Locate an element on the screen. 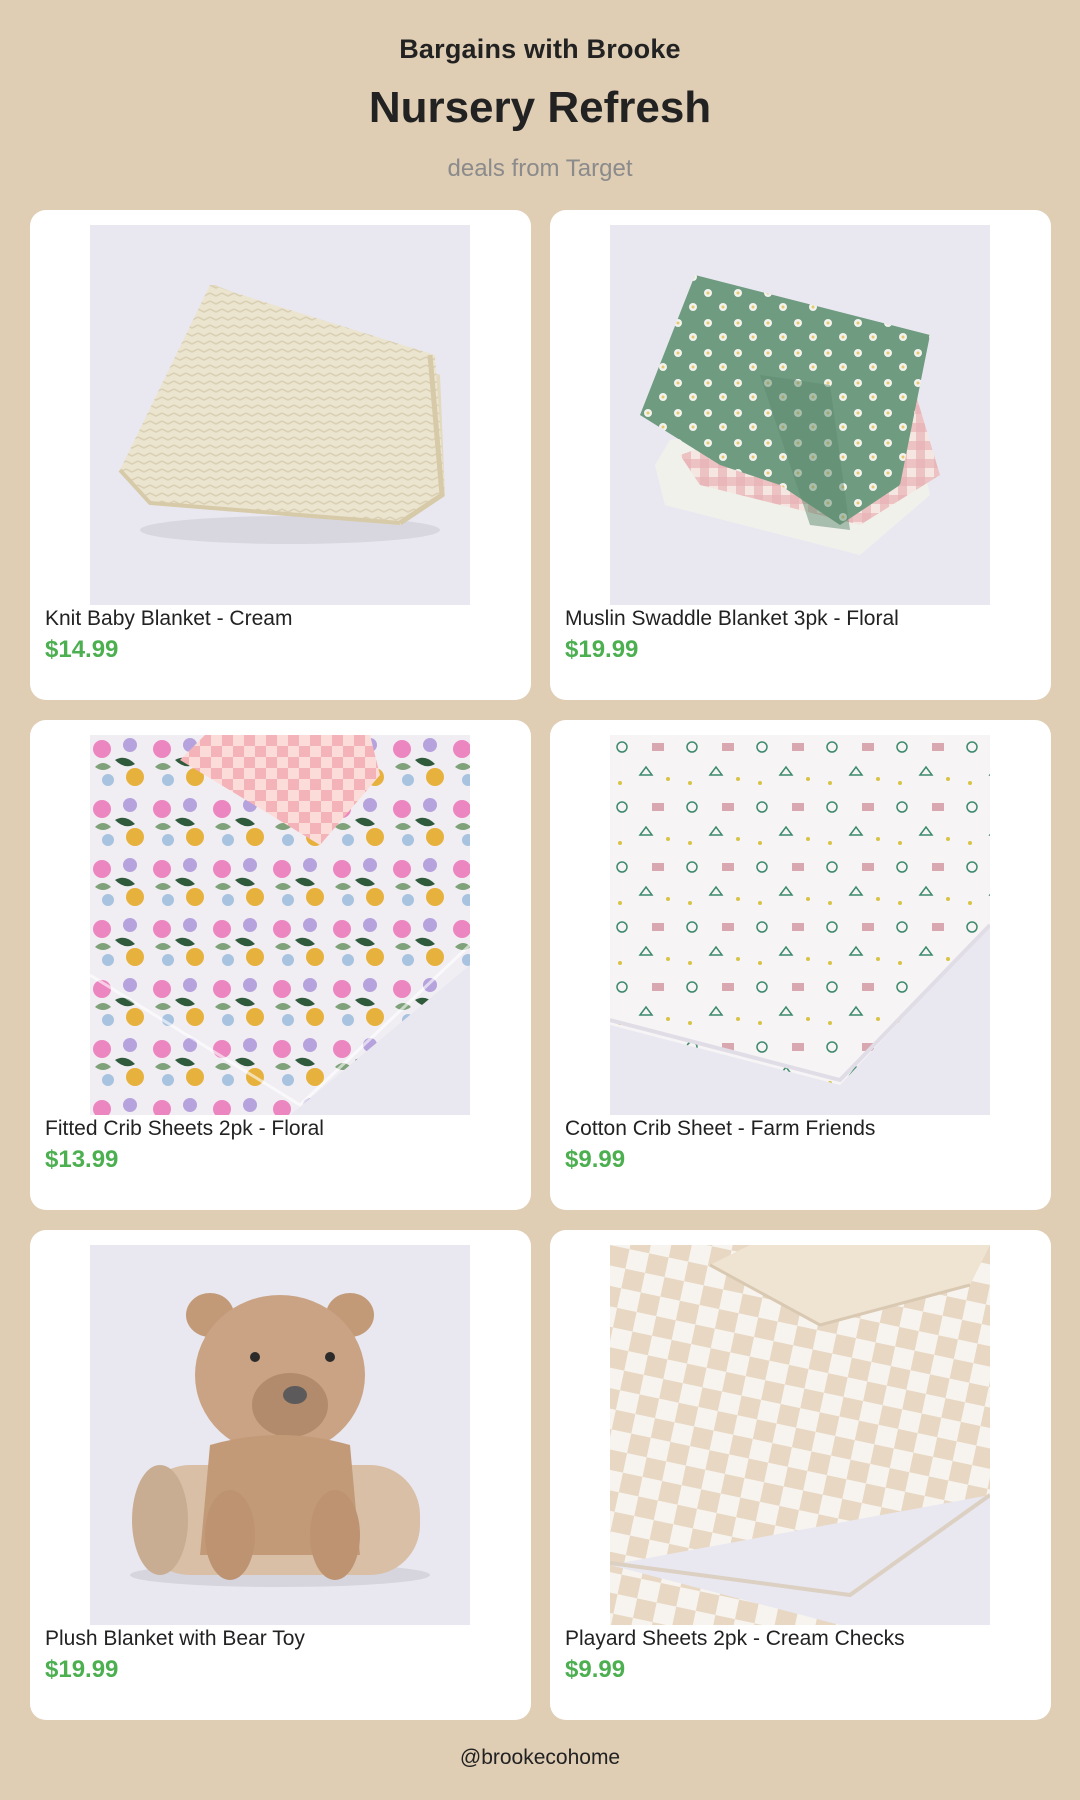 The image size is (1080, 1800). product-card: Knit Baby Blanket - Cream $14.99 is located at coordinates (280, 455).